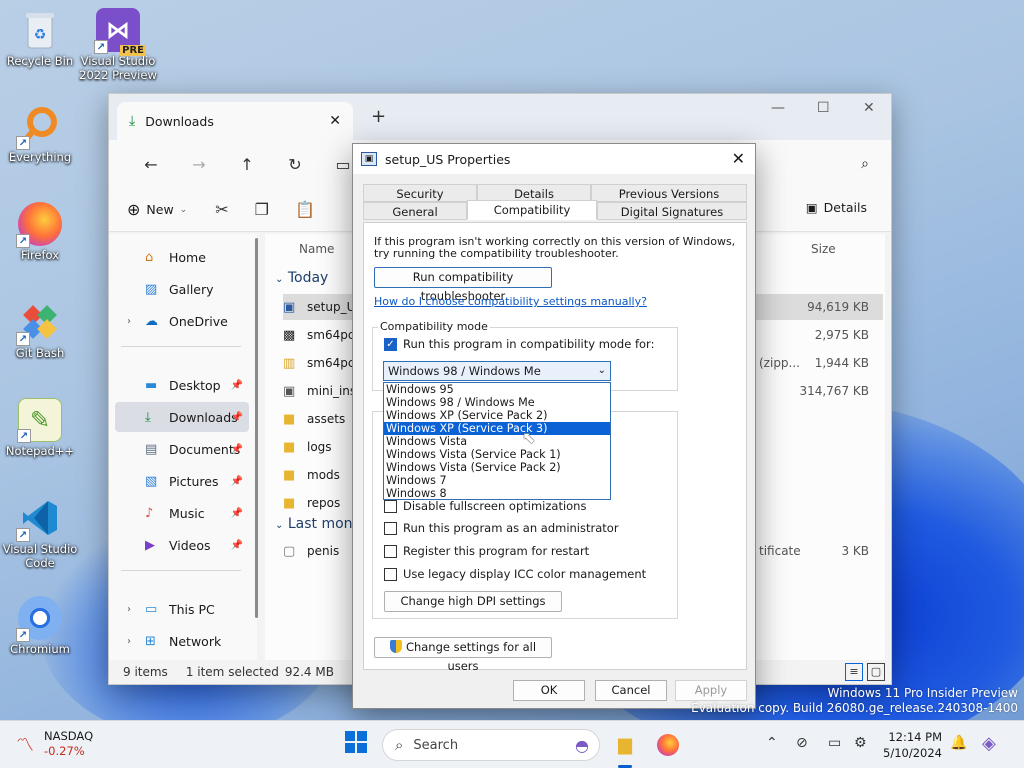  Describe the element at coordinates (672, 211) in the screenshot. I see `tab-digital-signatures: Digital Signatures` at that location.